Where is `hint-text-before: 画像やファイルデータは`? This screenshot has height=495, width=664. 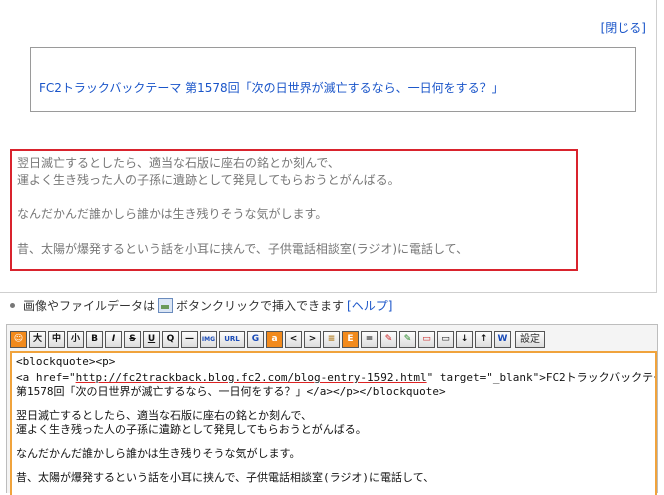
hint-text-before: 画像やファイルデータは is located at coordinates (89, 306).